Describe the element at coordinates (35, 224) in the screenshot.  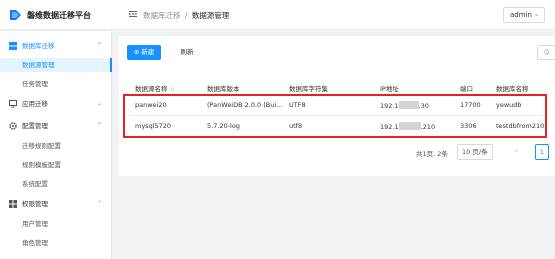
I see `sidebar-item-label: 用户管理` at that location.